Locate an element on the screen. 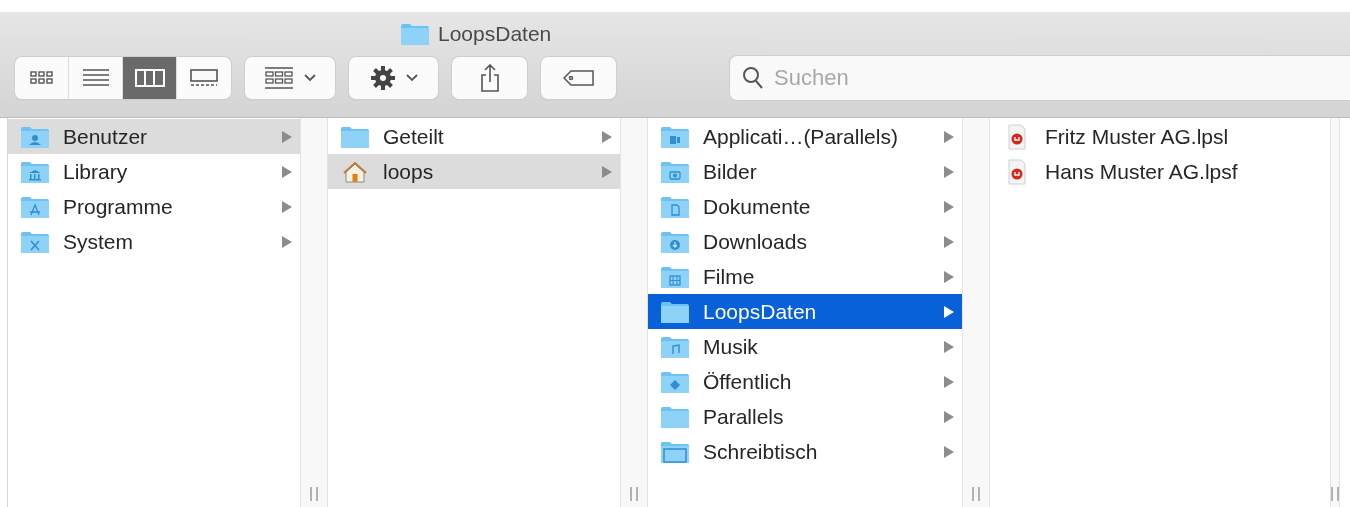 Image resolution: width=1350 pixels, height=507 pixels. browser-row: loops is located at coordinates (474, 171).